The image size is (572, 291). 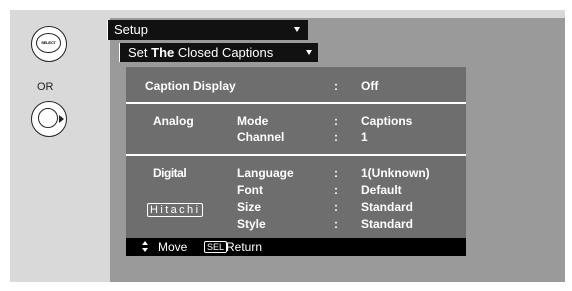 What do you see at coordinates (173, 247) in the screenshot?
I see `move-hint-label: Move` at bounding box center [173, 247].